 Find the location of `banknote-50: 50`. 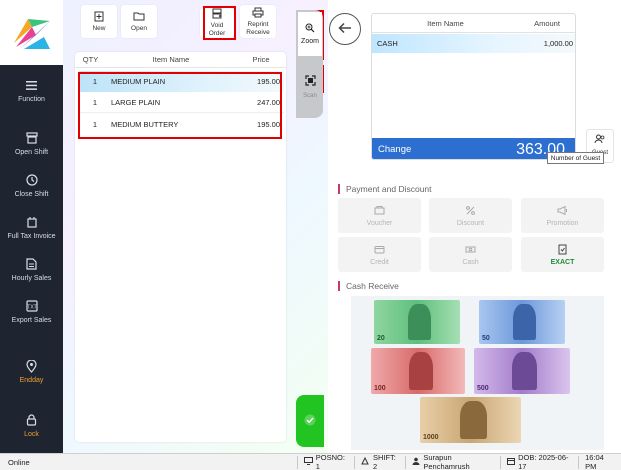

banknote-50: 50 is located at coordinates (522, 322).